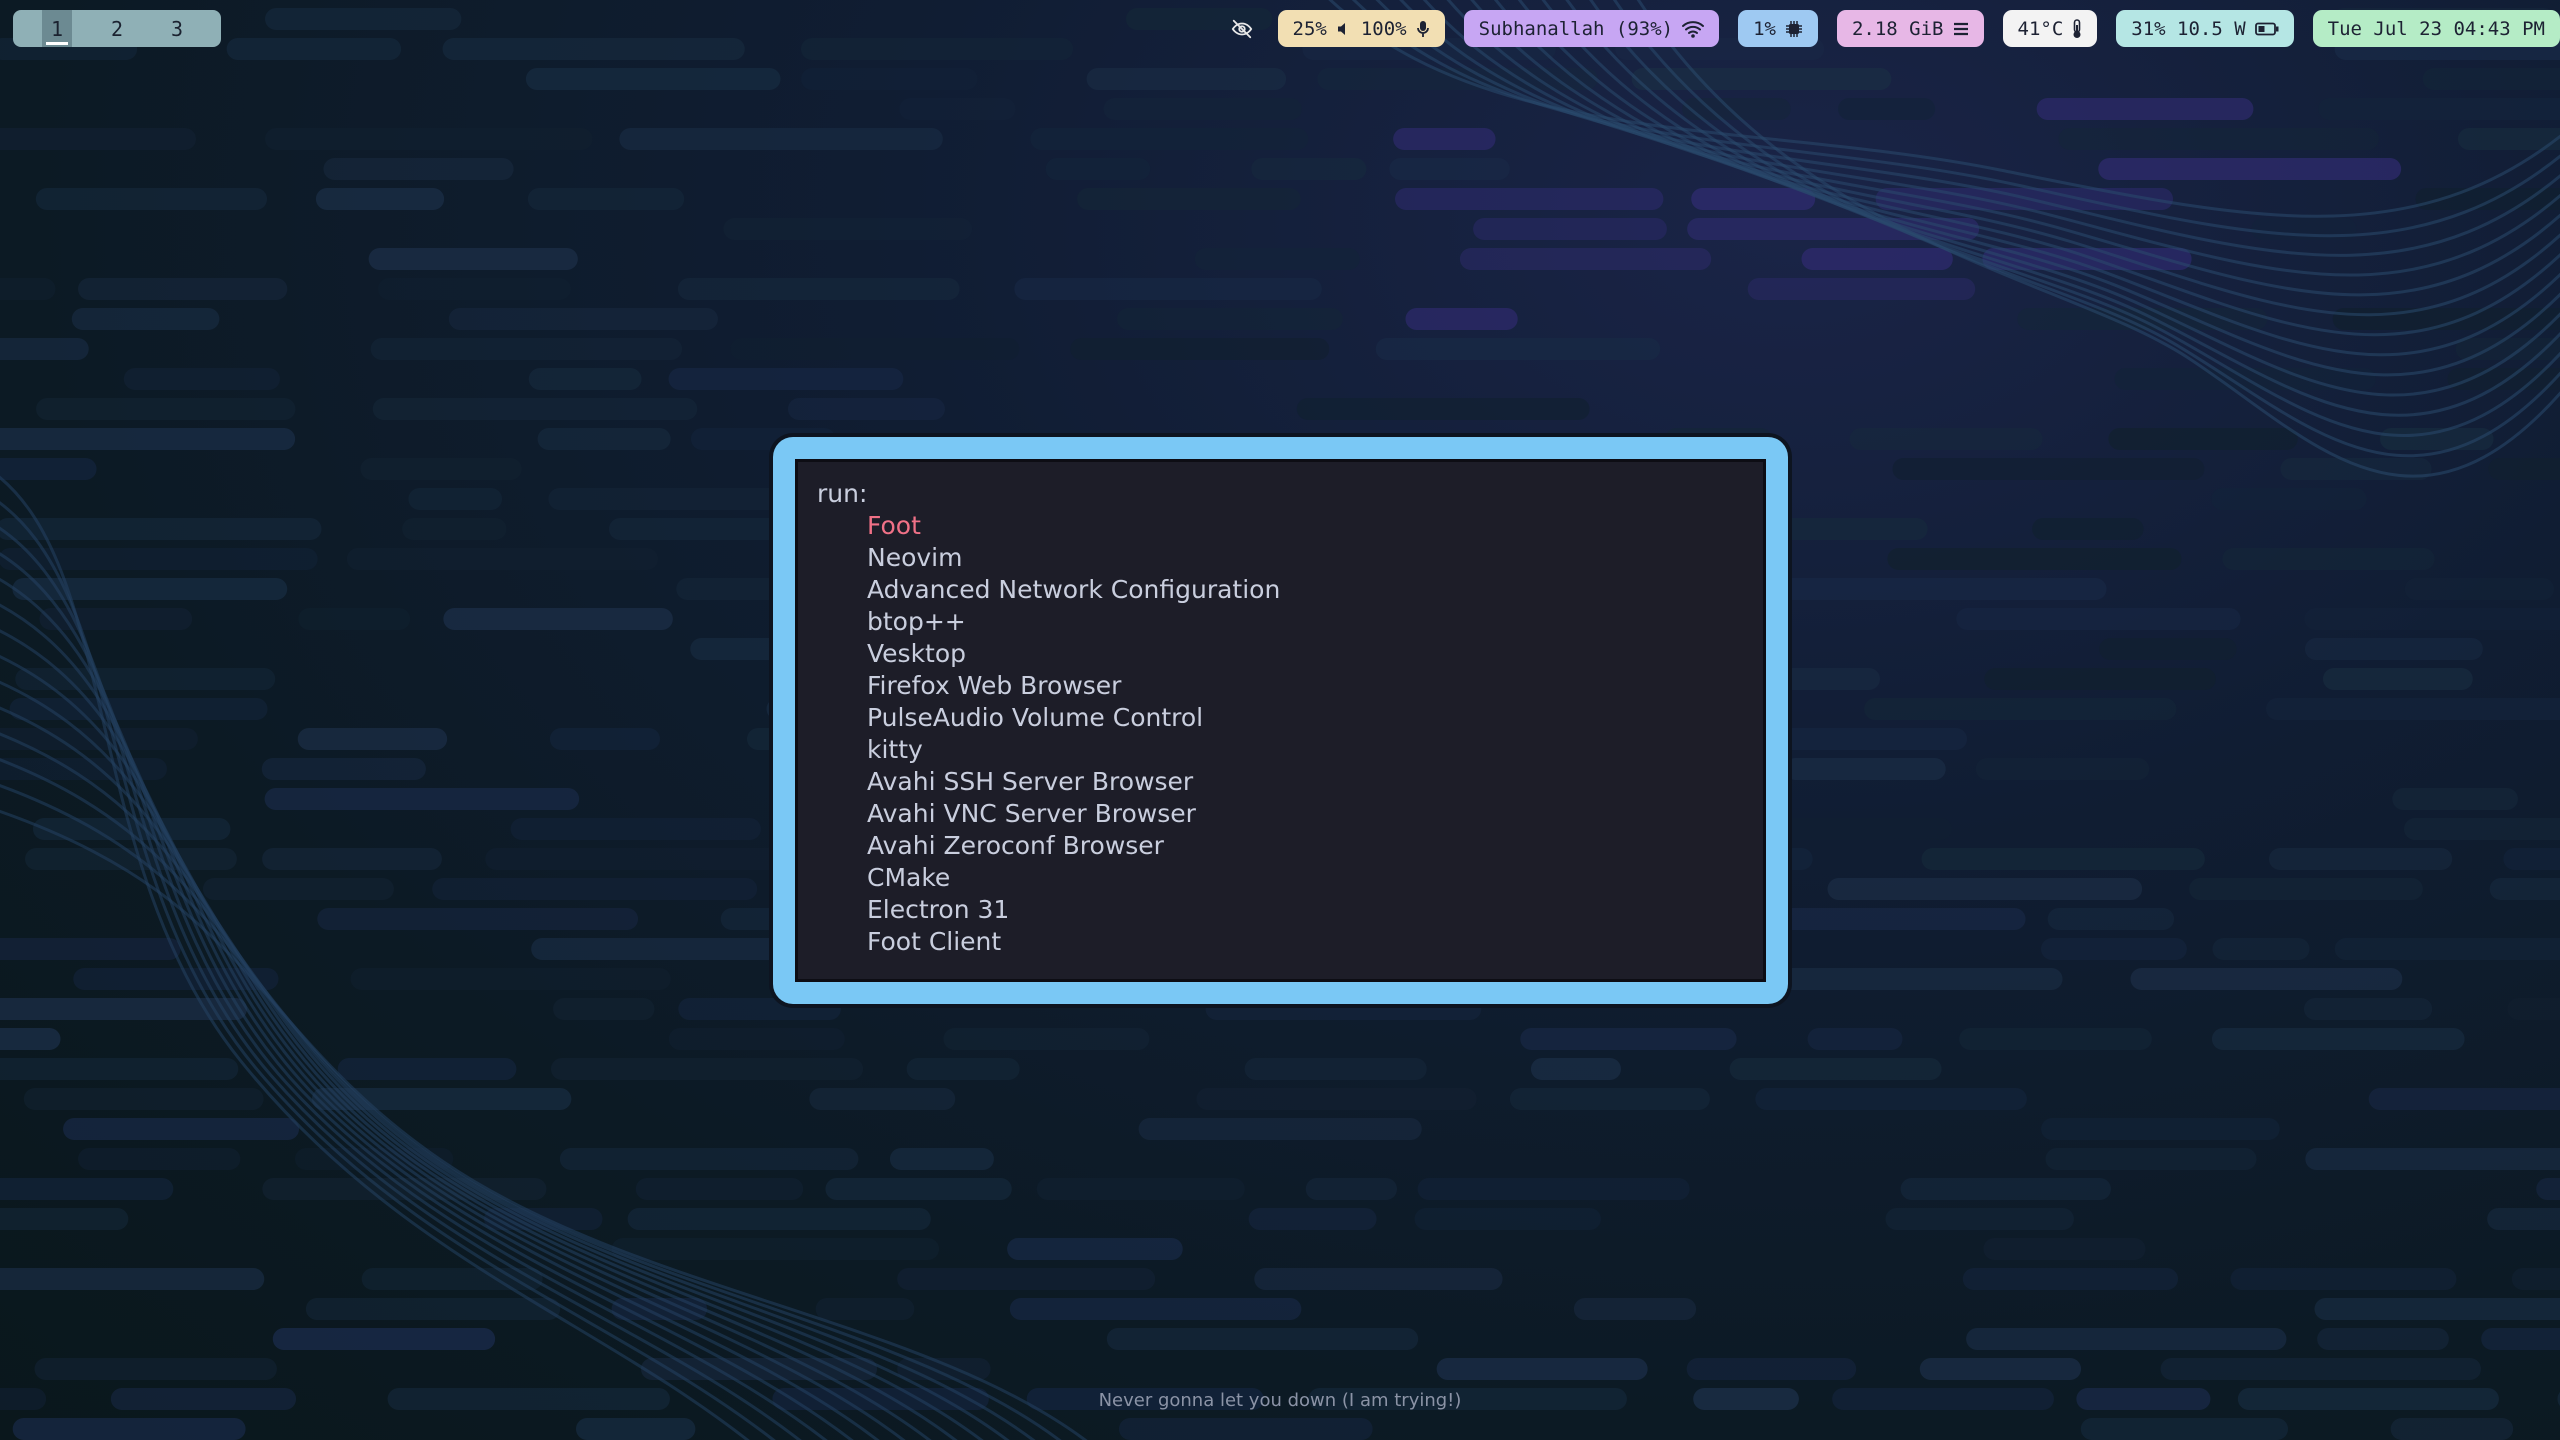 Image resolution: width=2560 pixels, height=1440 pixels. Describe the element at coordinates (1280, 1400) in the screenshot. I see `footer-message: Never gonna let you down (I am trying!)` at that location.